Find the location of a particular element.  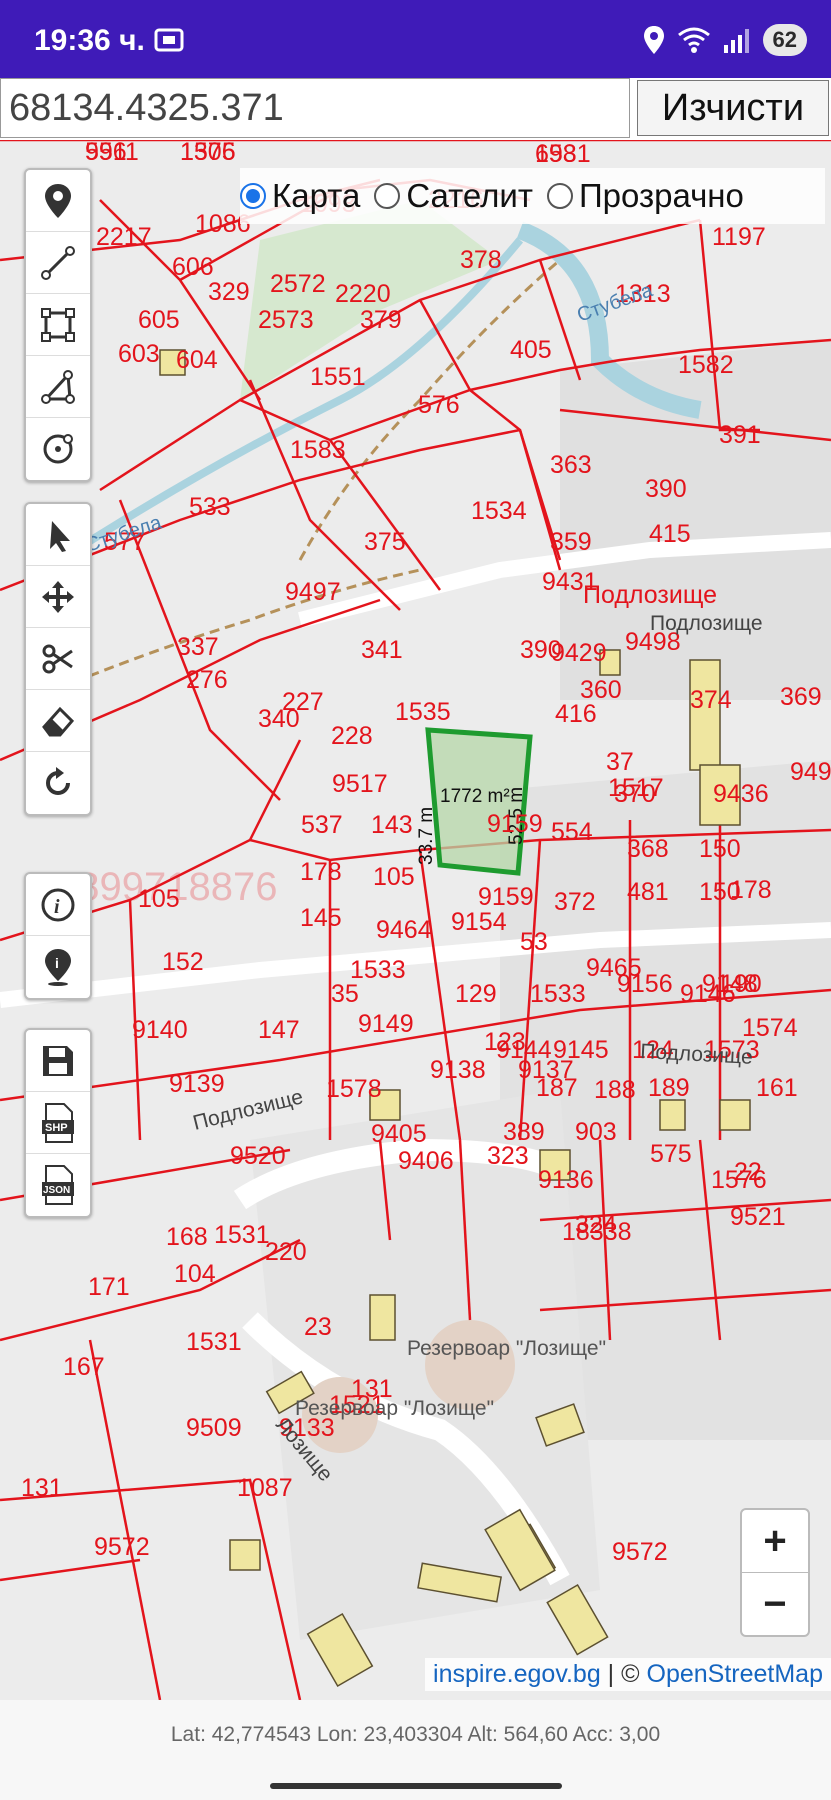

export-json-button: JSON is located at coordinates (58, 1185).